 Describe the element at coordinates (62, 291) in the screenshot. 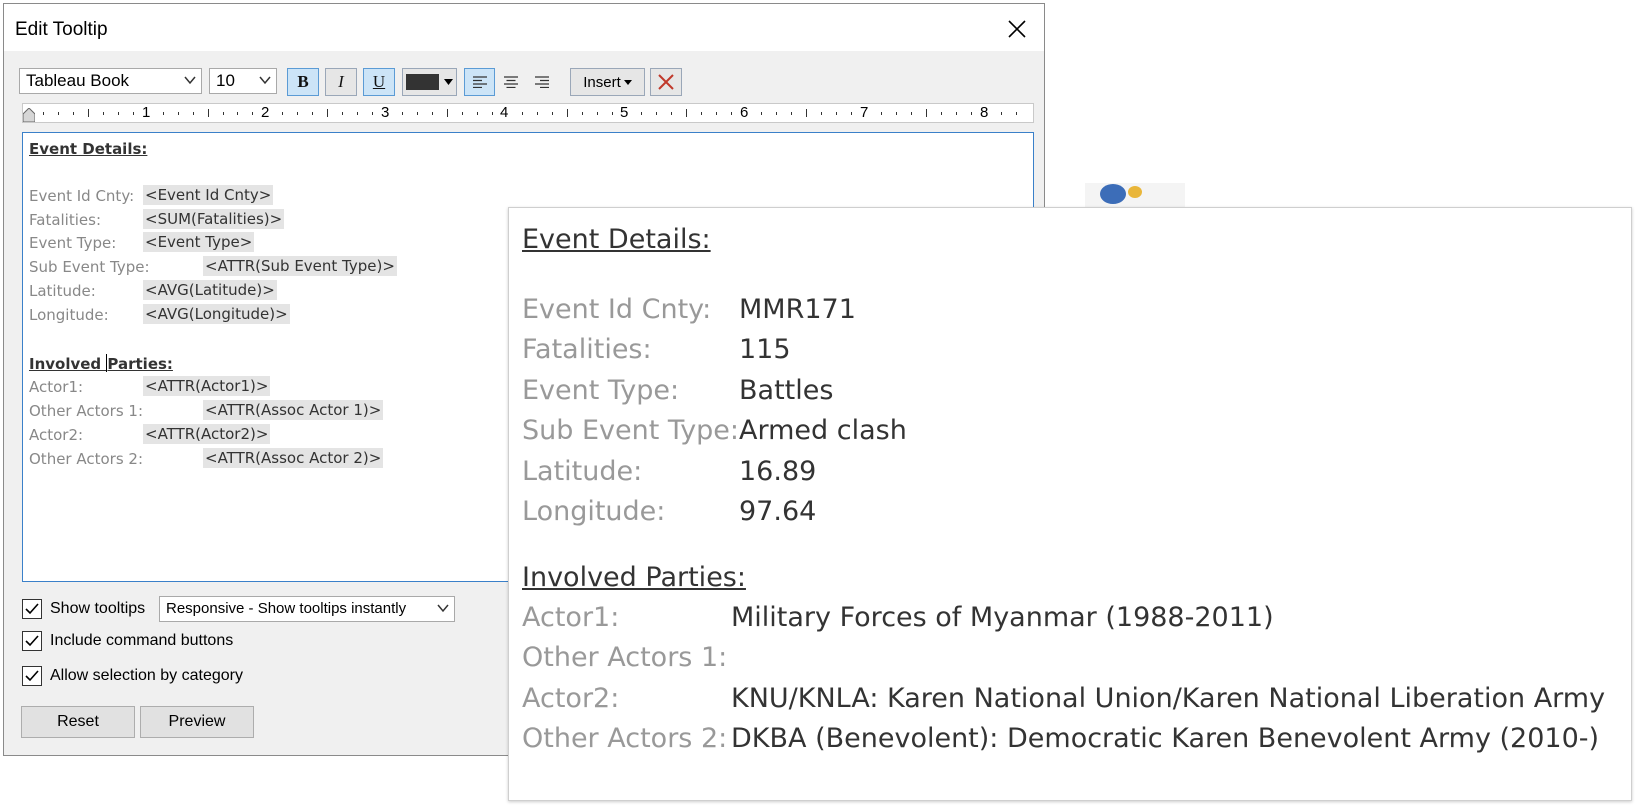

I see `editor-label: Latitude:` at that location.